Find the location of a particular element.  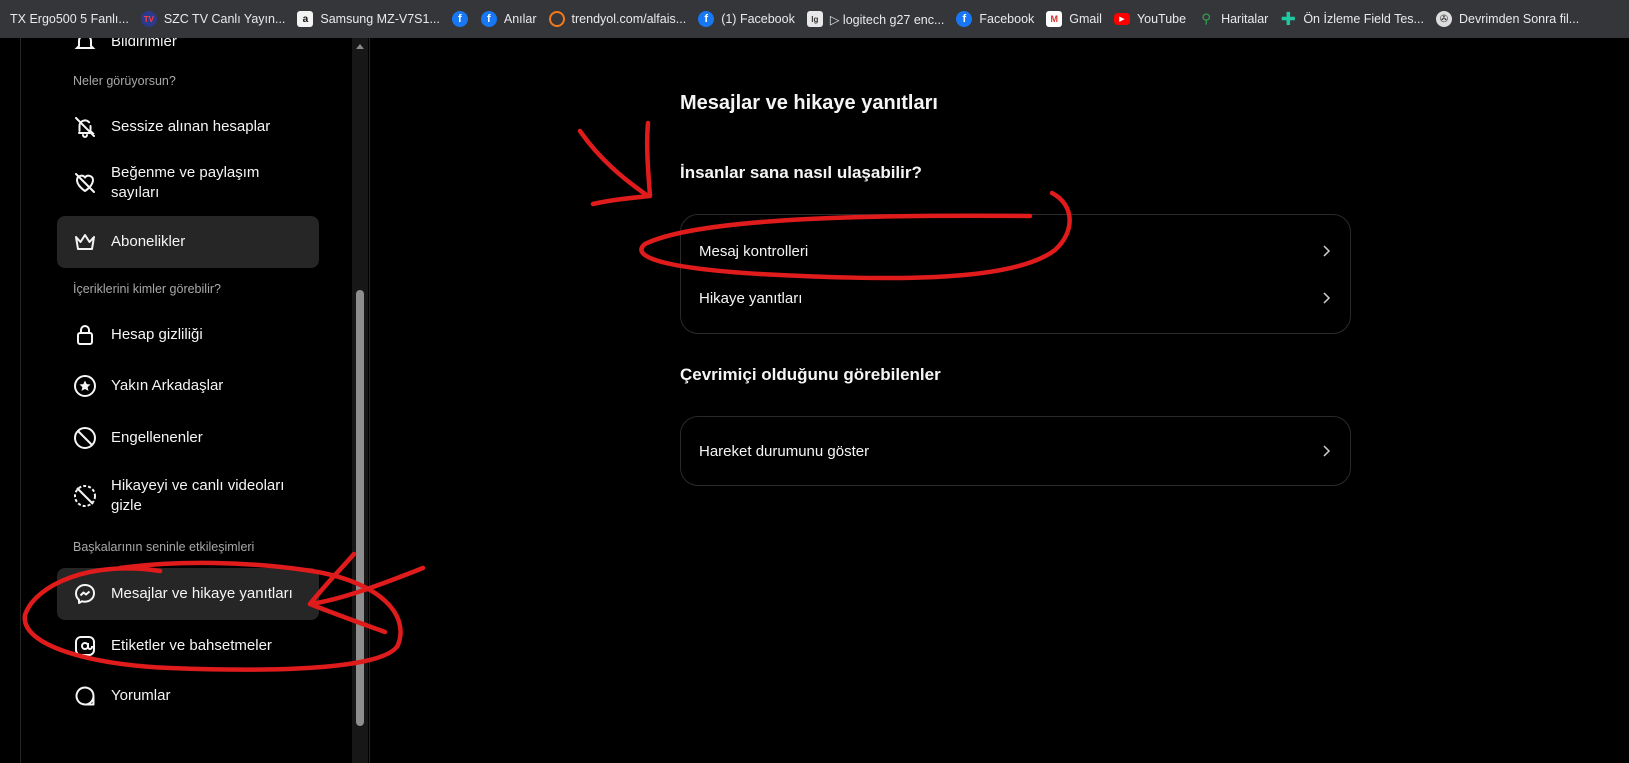

row-label: Hareket durumunu göster is located at coordinates (784, 451).